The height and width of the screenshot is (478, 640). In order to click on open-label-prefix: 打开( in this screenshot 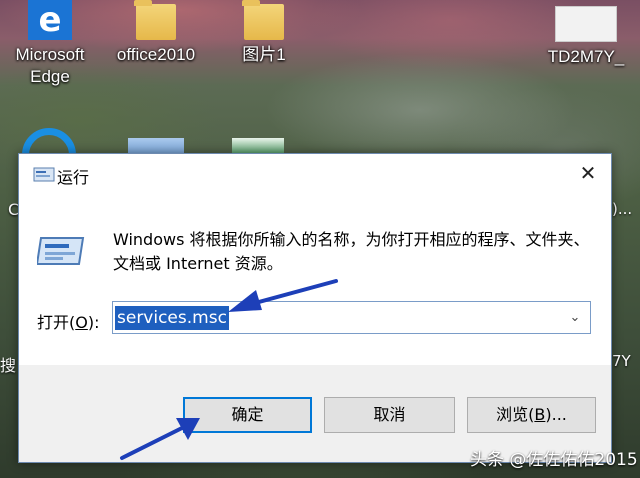, I will do `click(56, 322)`.